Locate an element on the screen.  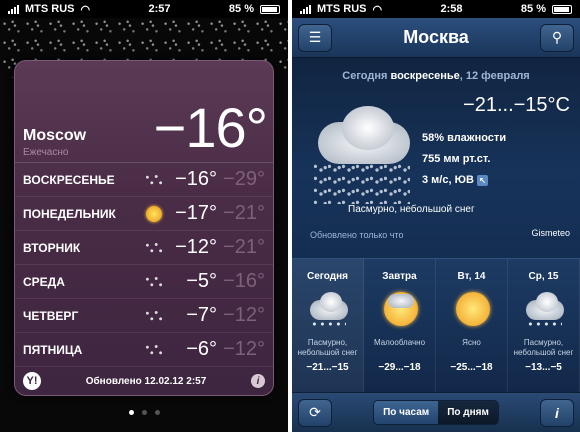
wind-direction-icon: ↖ is located at coordinates (482, 180).